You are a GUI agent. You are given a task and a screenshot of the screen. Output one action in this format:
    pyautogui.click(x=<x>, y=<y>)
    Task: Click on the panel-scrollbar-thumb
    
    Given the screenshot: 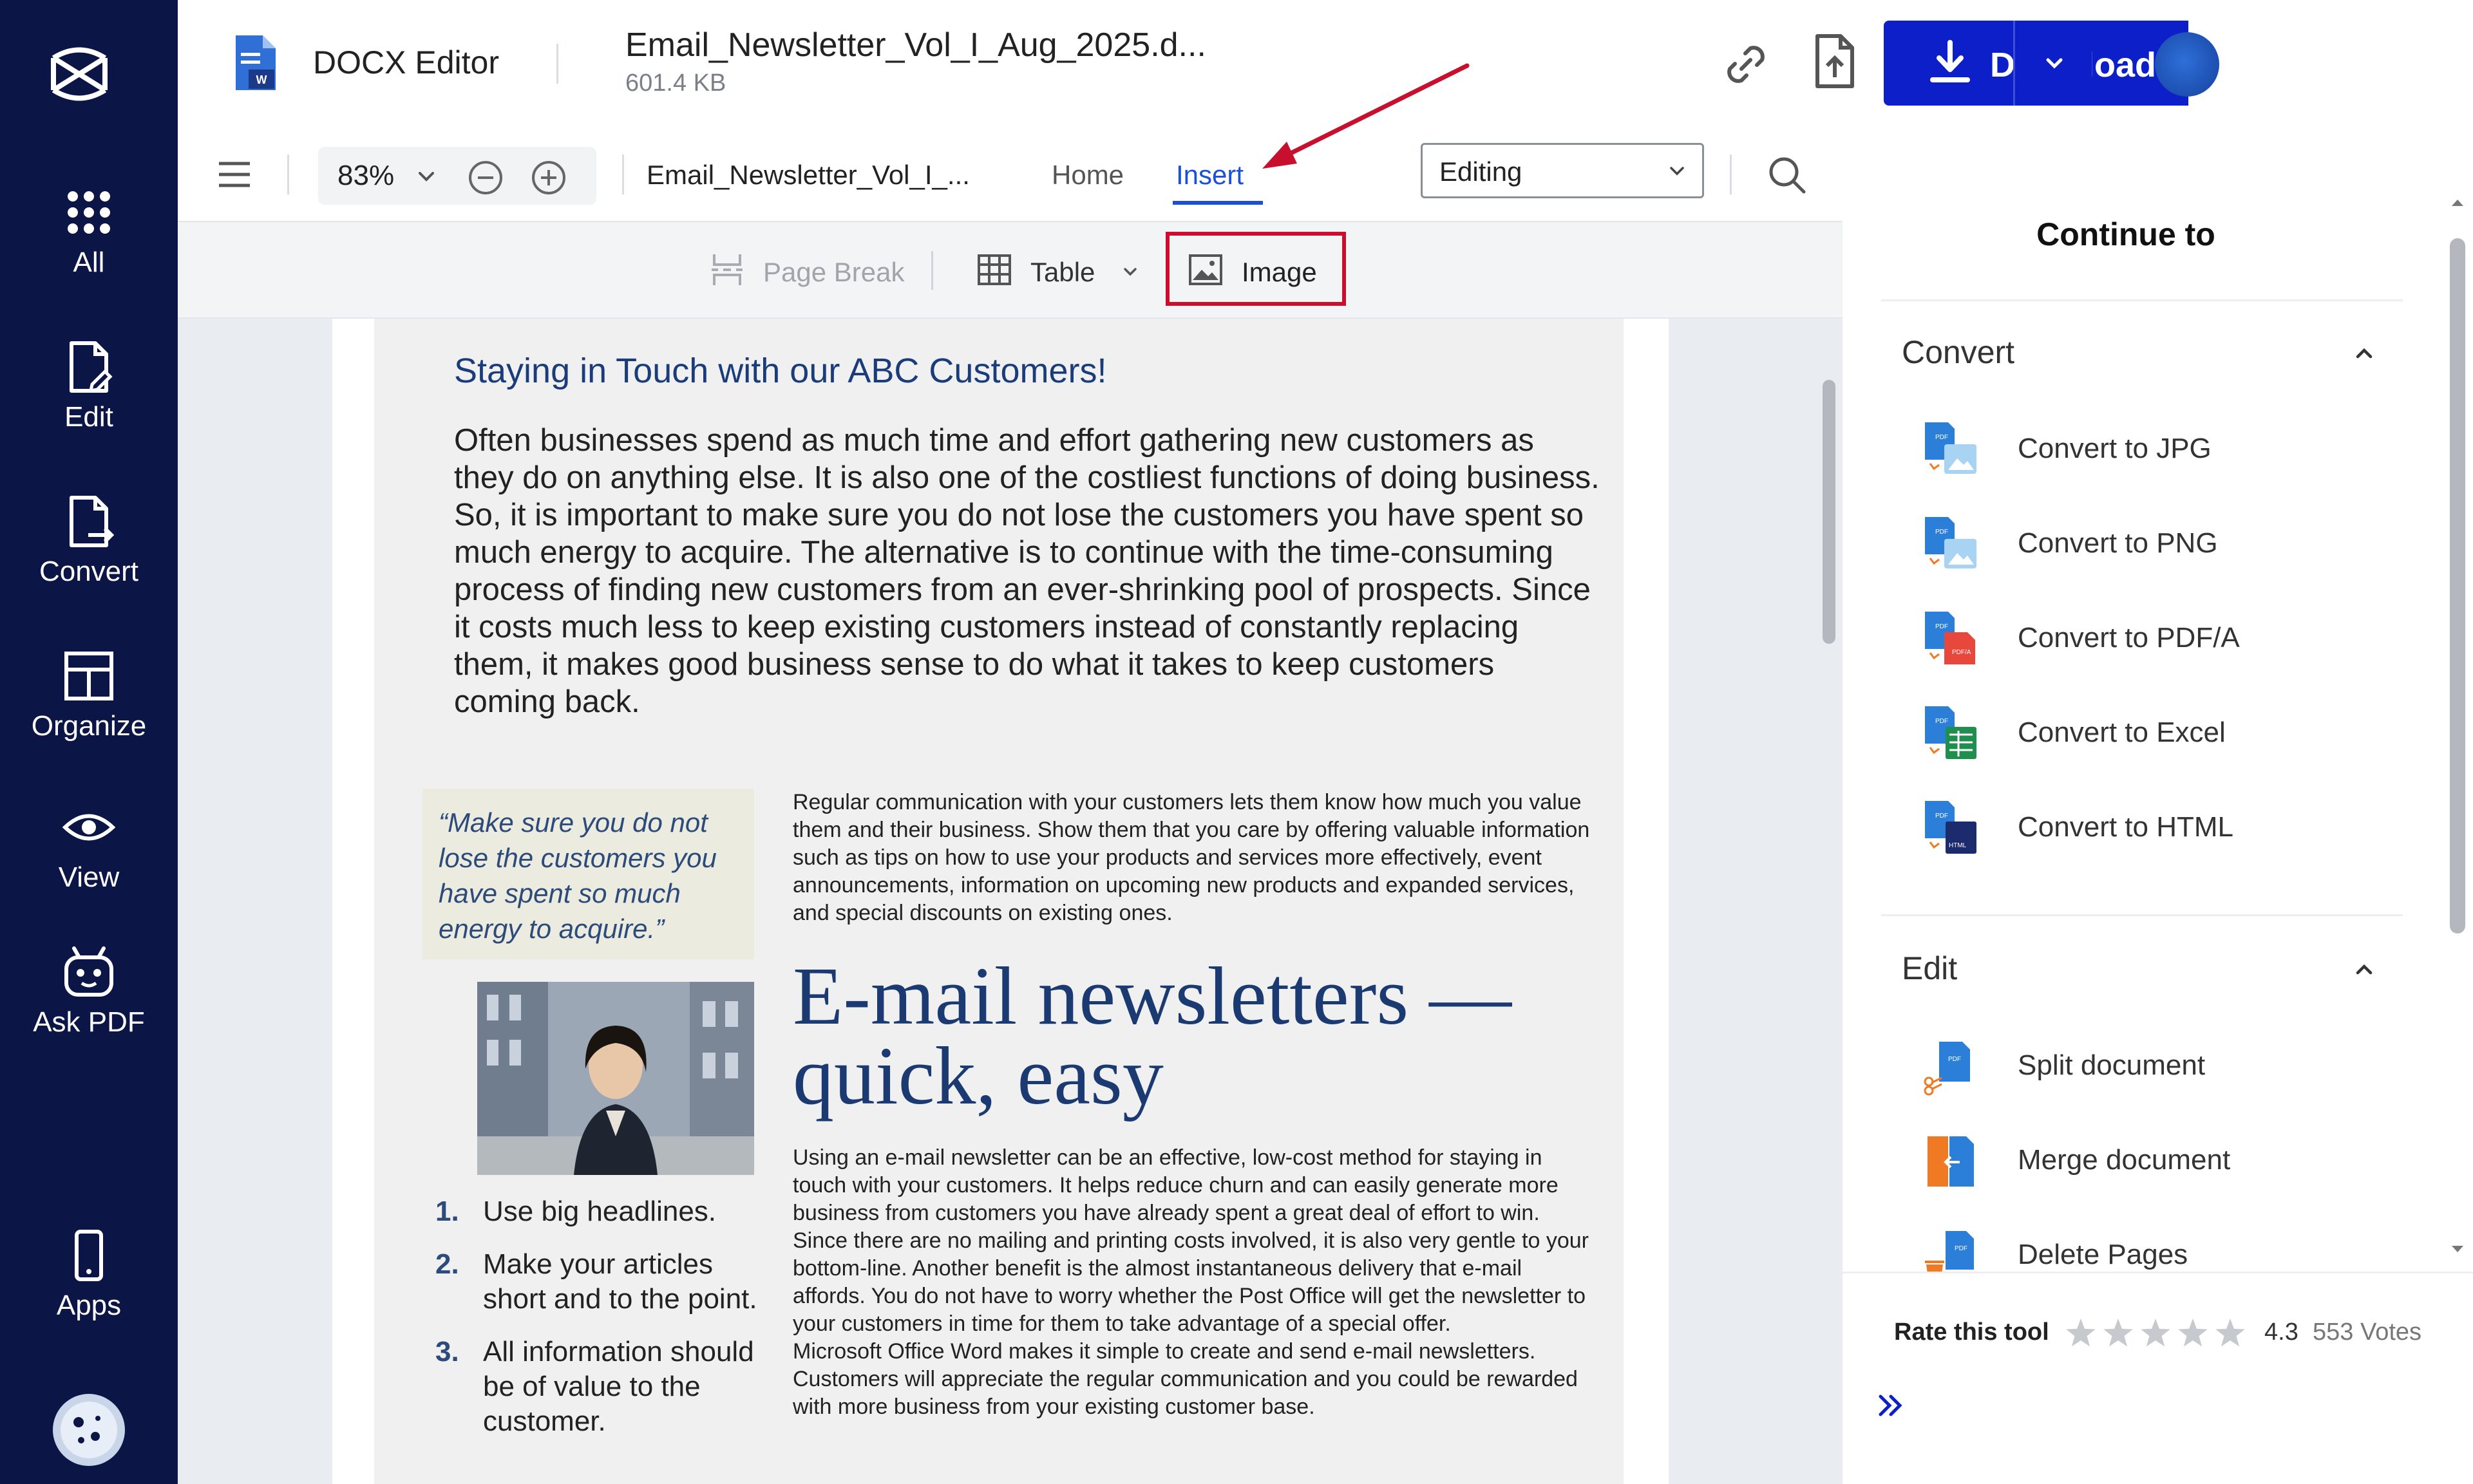 What is the action you would take?
    pyautogui.click(x=2457, y=586)
    